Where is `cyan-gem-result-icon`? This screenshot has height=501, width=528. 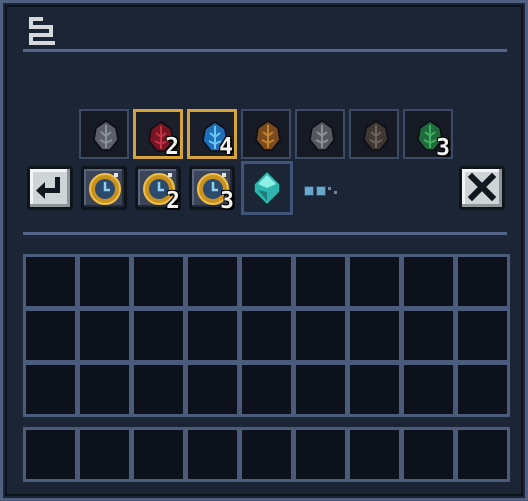
cyan-gem-result-icon is located at coordinates (267, 188).